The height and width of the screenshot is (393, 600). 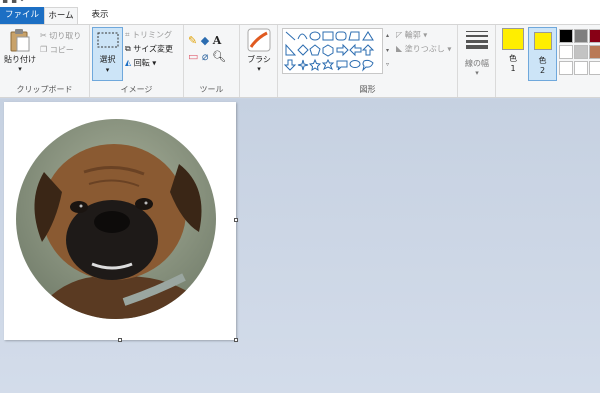 I want to click on rotate-label: 回転, so click(x=141, y=63).